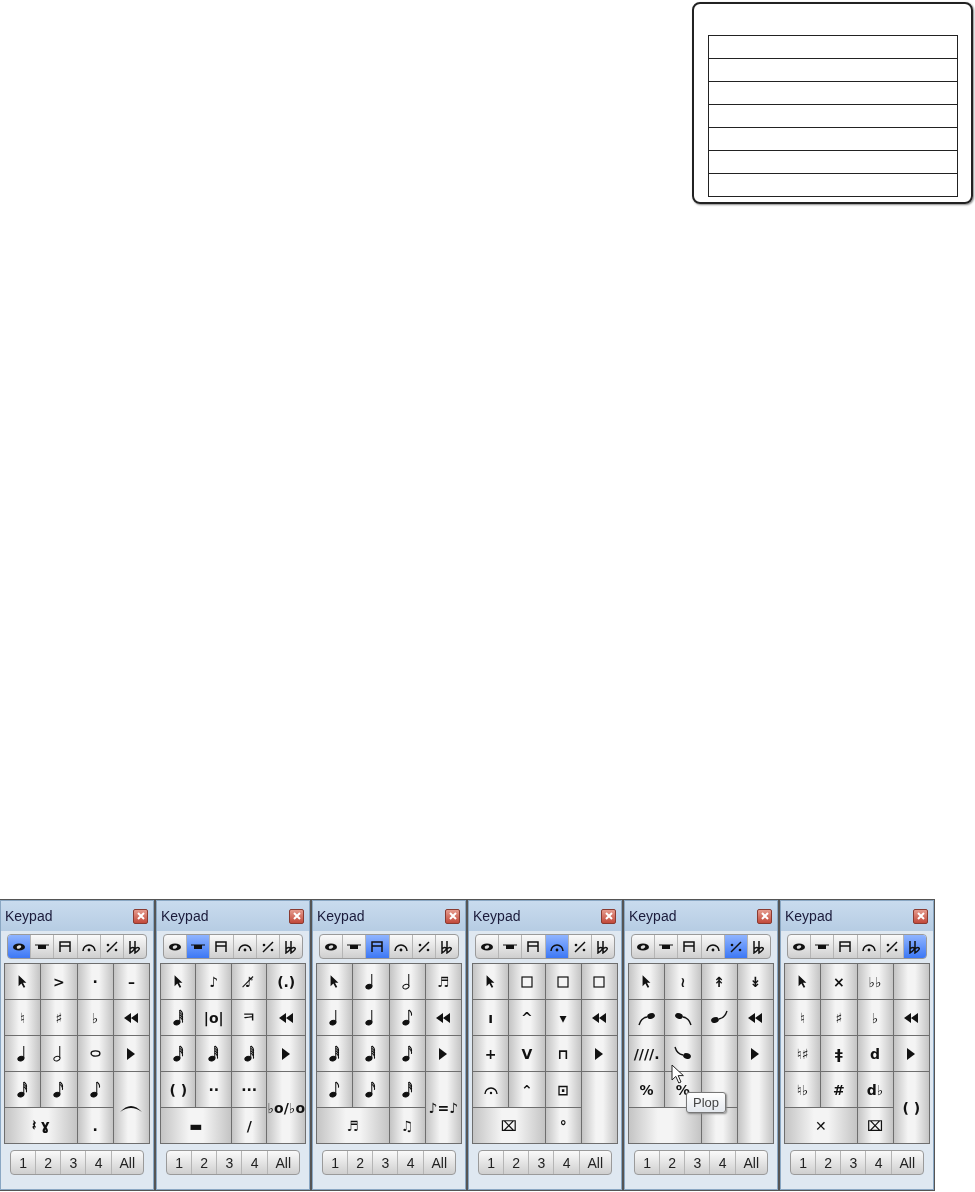 The image size is (975, 1192). Describe the element at coordinates (719, 981) in the screenshot. I see `keypad-key: ↟` at that location.